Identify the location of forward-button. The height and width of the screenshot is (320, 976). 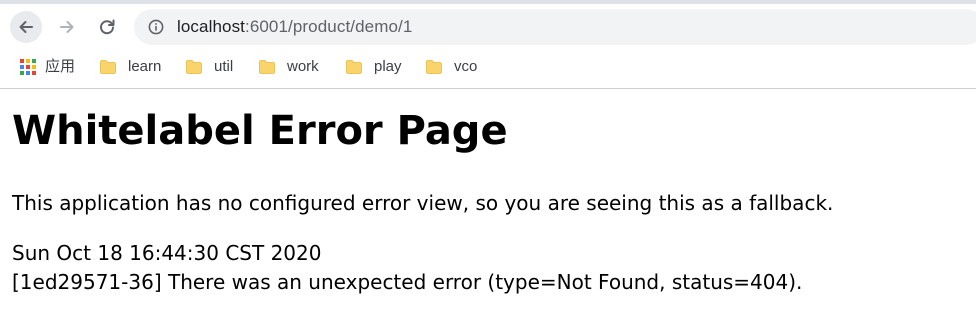
(67, 27).